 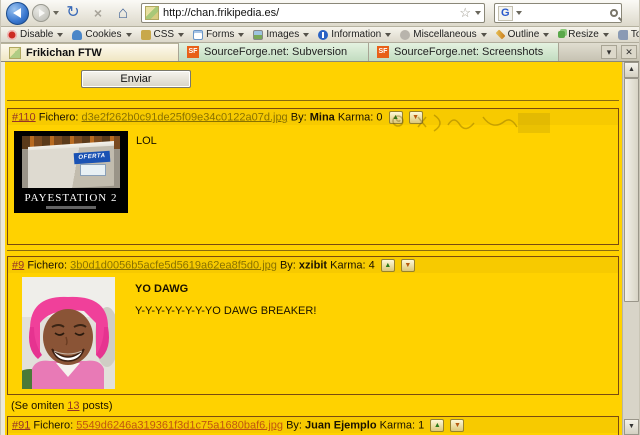 I want to click on search-engine-icon: G, so click(x=505, y=13).